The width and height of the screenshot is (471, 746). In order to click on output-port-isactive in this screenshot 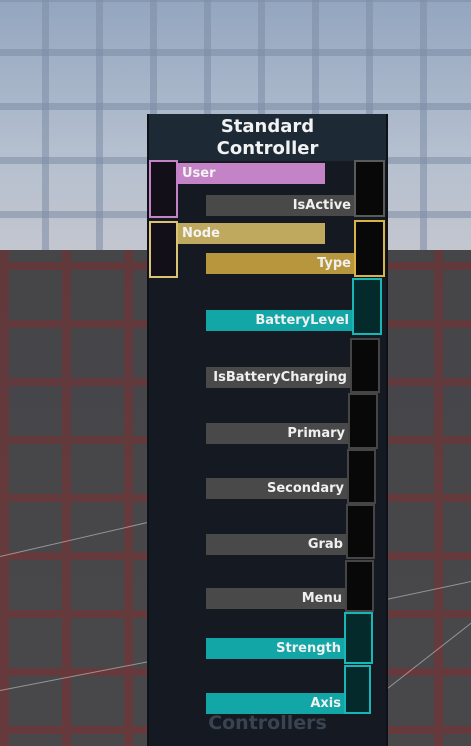, I will do `click(369, 188)`.